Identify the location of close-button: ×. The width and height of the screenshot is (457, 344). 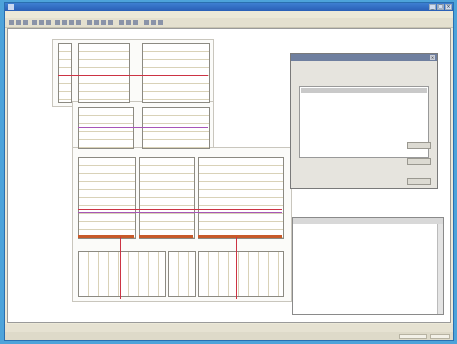
(448, 7).